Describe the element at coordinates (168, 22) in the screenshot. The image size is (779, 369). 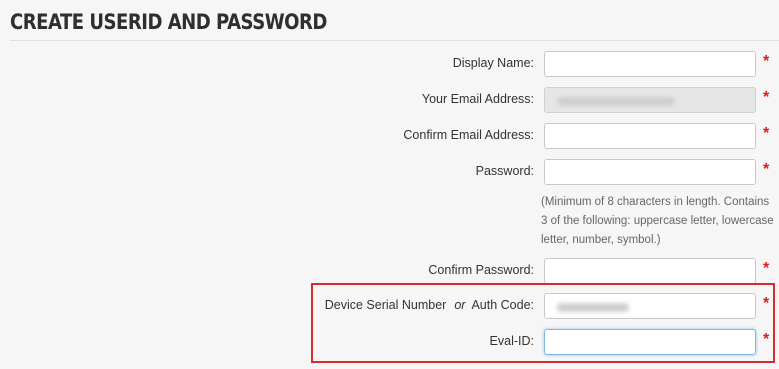
I see `page-title: Create UserID and Password` at that location.